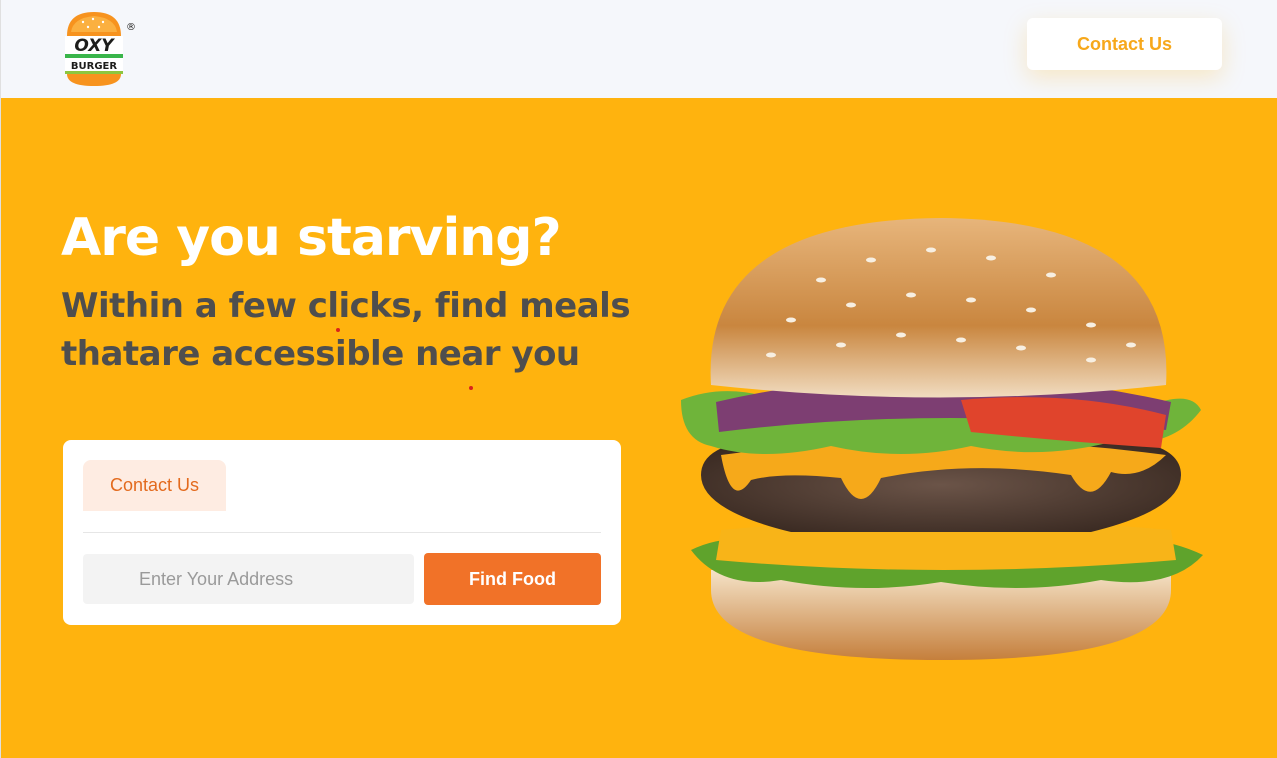 The height and width of the screenshot is (758, 1277). I want to click on contact-us-tab: Contact Us, so click(154, 485).